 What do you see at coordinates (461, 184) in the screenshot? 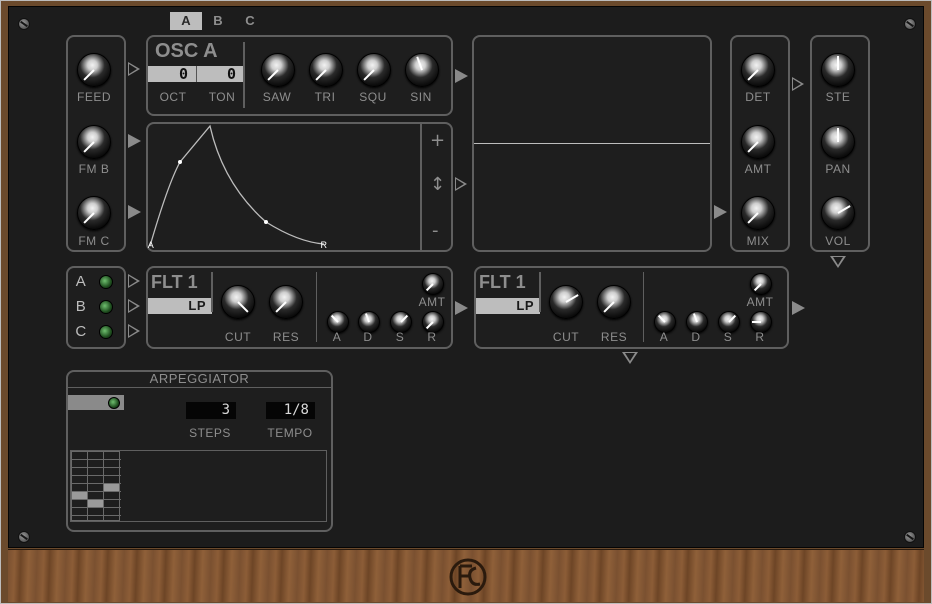
I see `env-out-arrow-icon` at bounding box center [461, 184].